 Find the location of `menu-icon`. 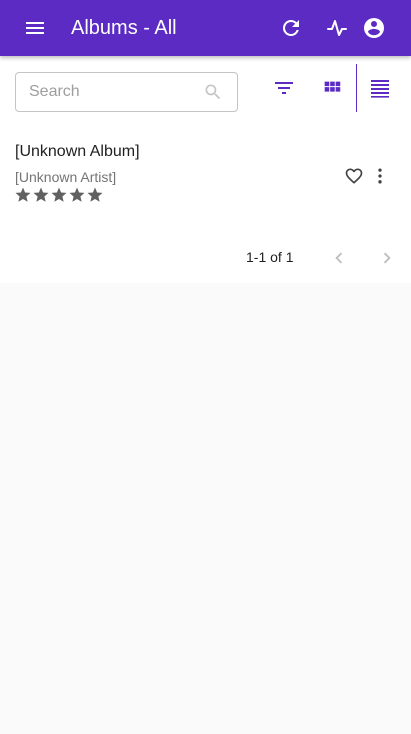

menu-icon is located at coordinates (35, 28).